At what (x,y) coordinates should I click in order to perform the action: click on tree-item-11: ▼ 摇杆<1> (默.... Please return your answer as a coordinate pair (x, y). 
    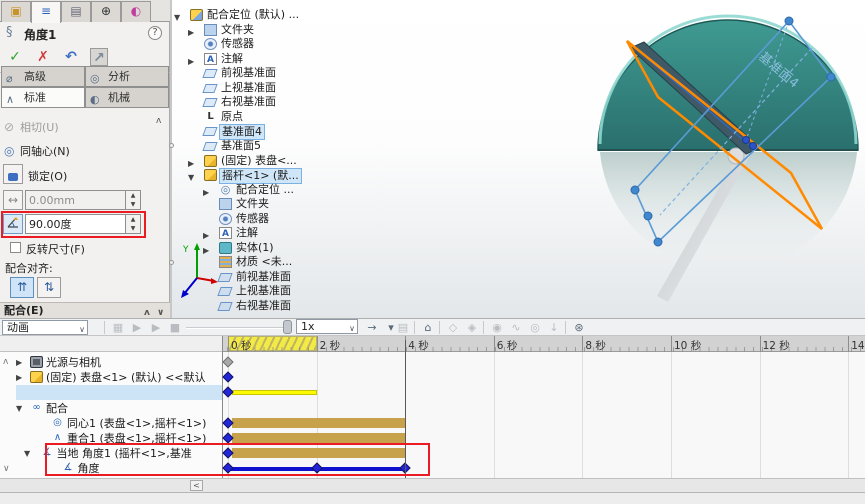
    Looking at the image, I should click on (210, 176).